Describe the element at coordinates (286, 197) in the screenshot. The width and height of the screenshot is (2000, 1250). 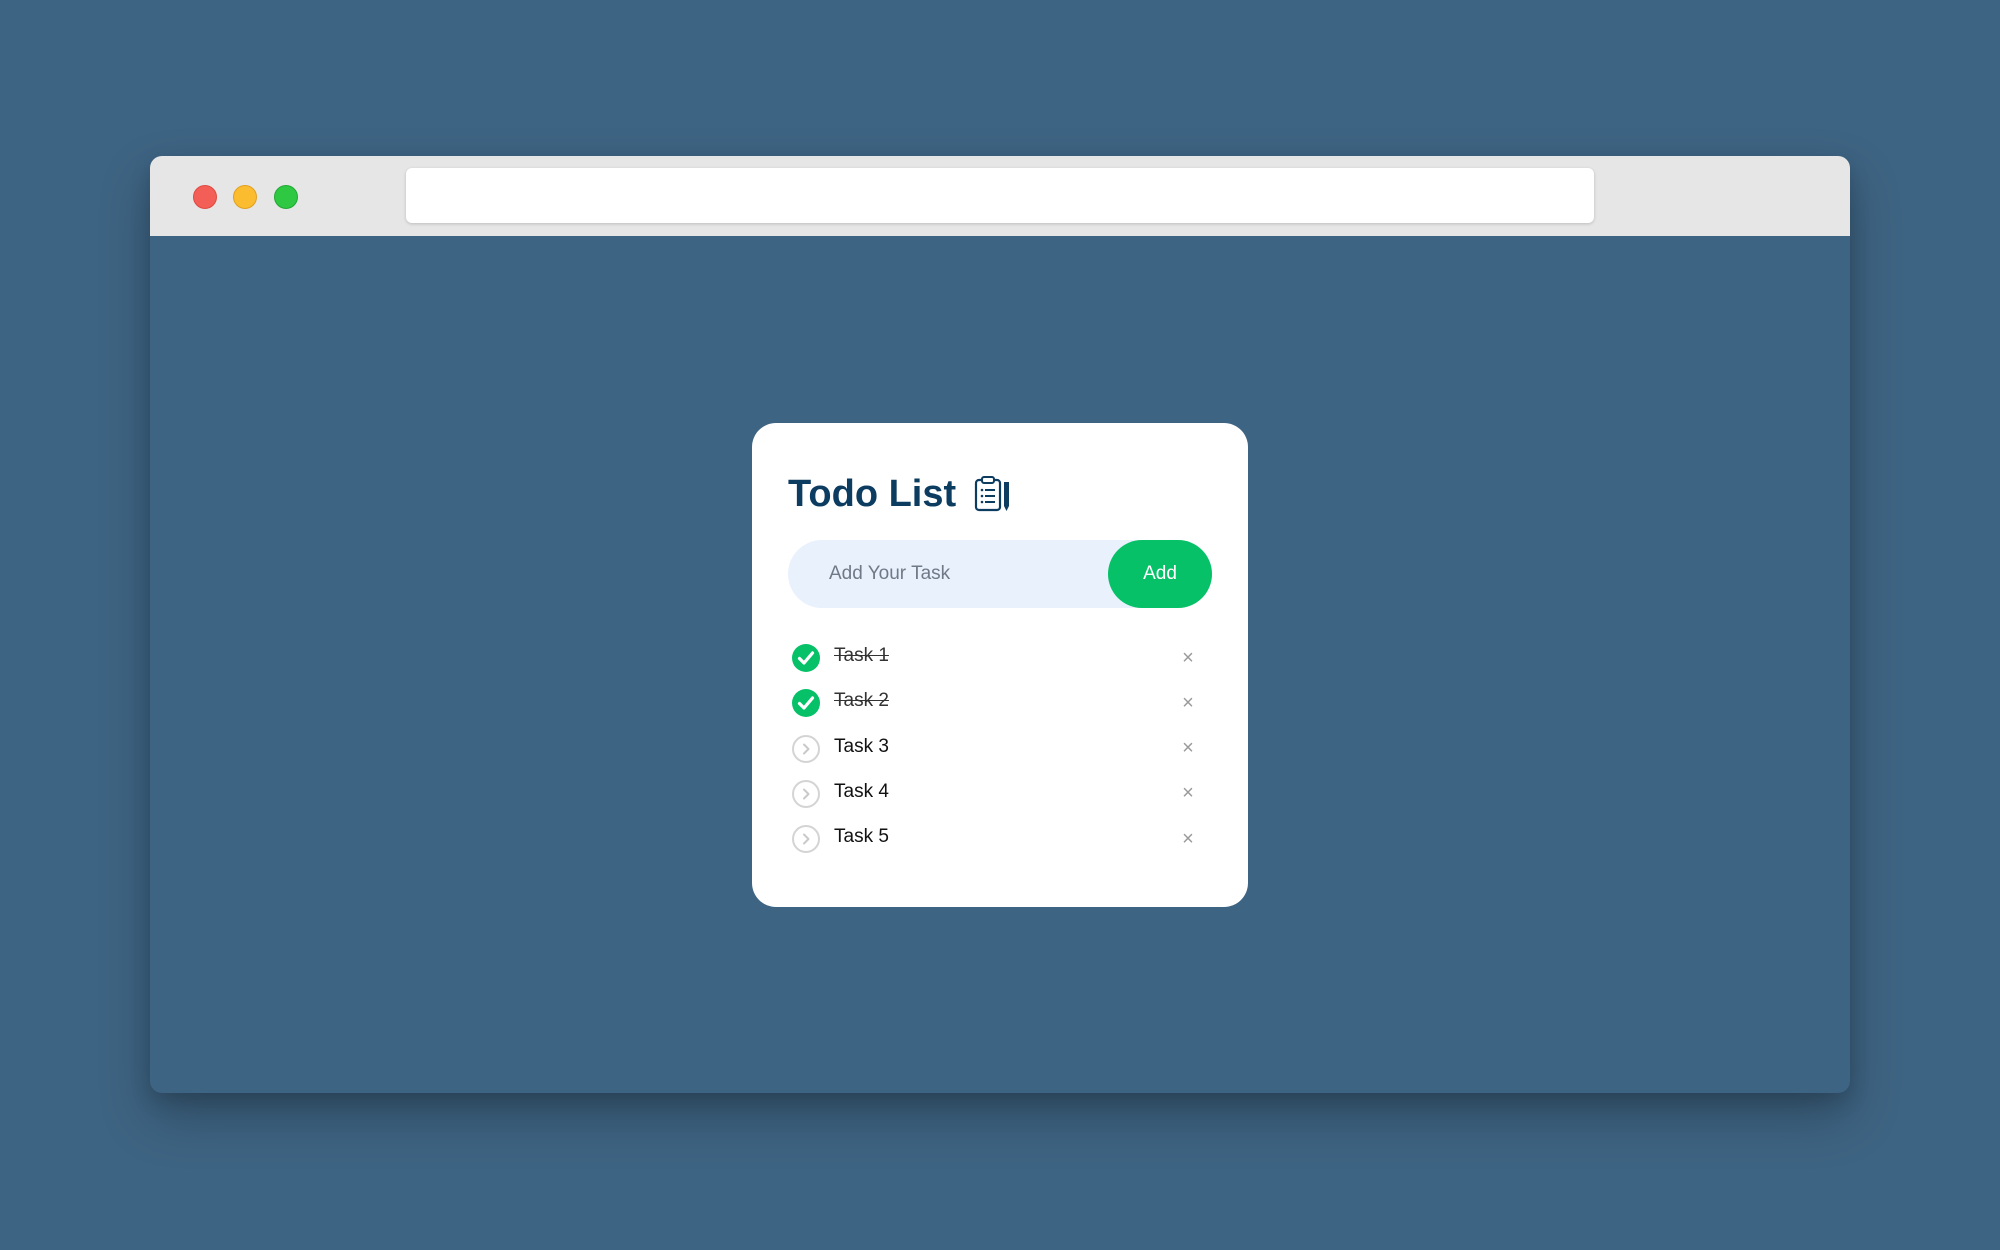
I see `maximize-window-button` at that location.